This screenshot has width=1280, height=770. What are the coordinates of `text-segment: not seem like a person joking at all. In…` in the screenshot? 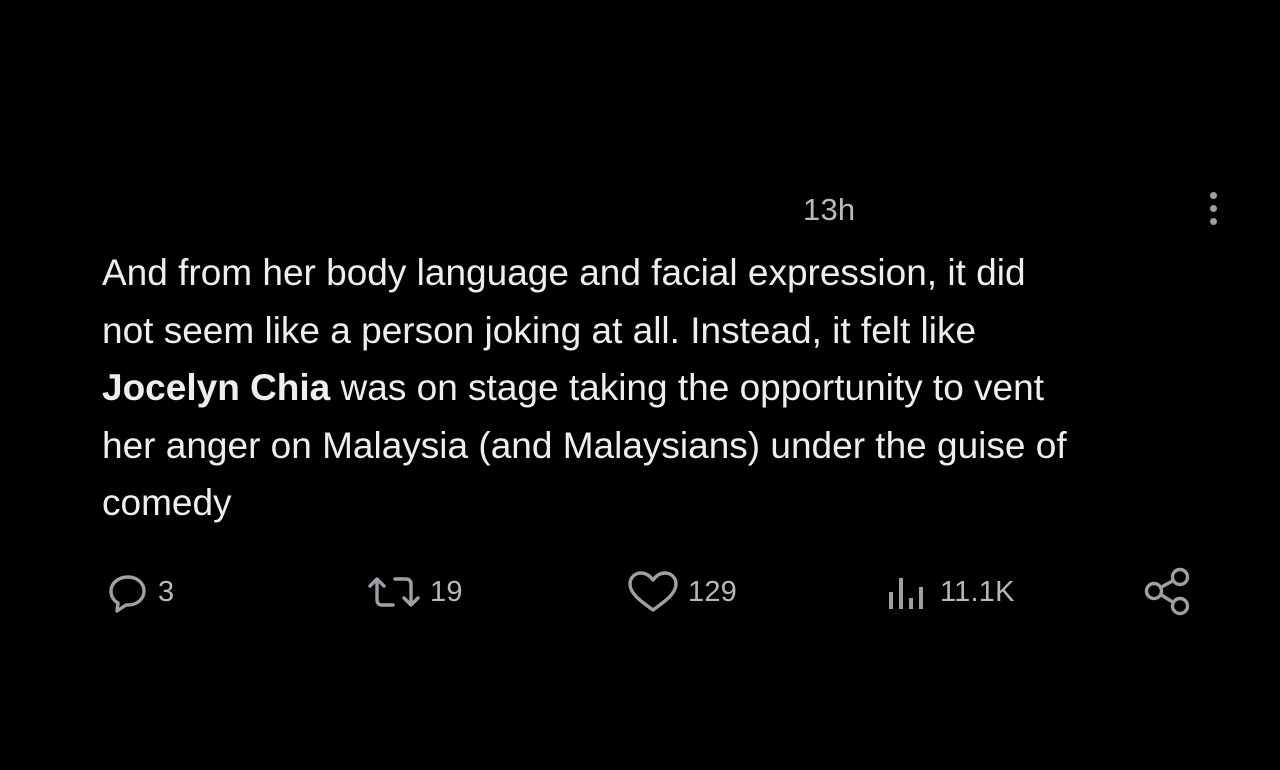 It's located at (539, 330).